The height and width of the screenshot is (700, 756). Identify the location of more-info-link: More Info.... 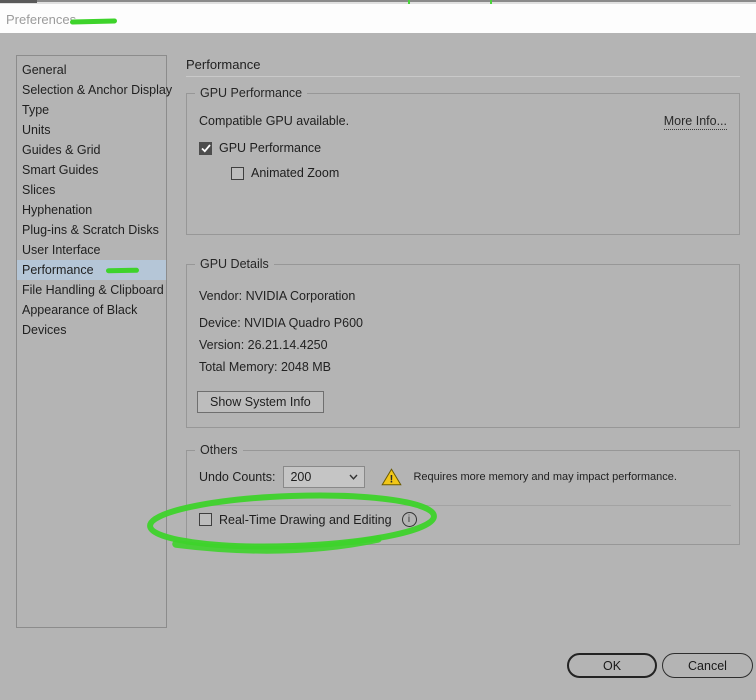
(695, 122).